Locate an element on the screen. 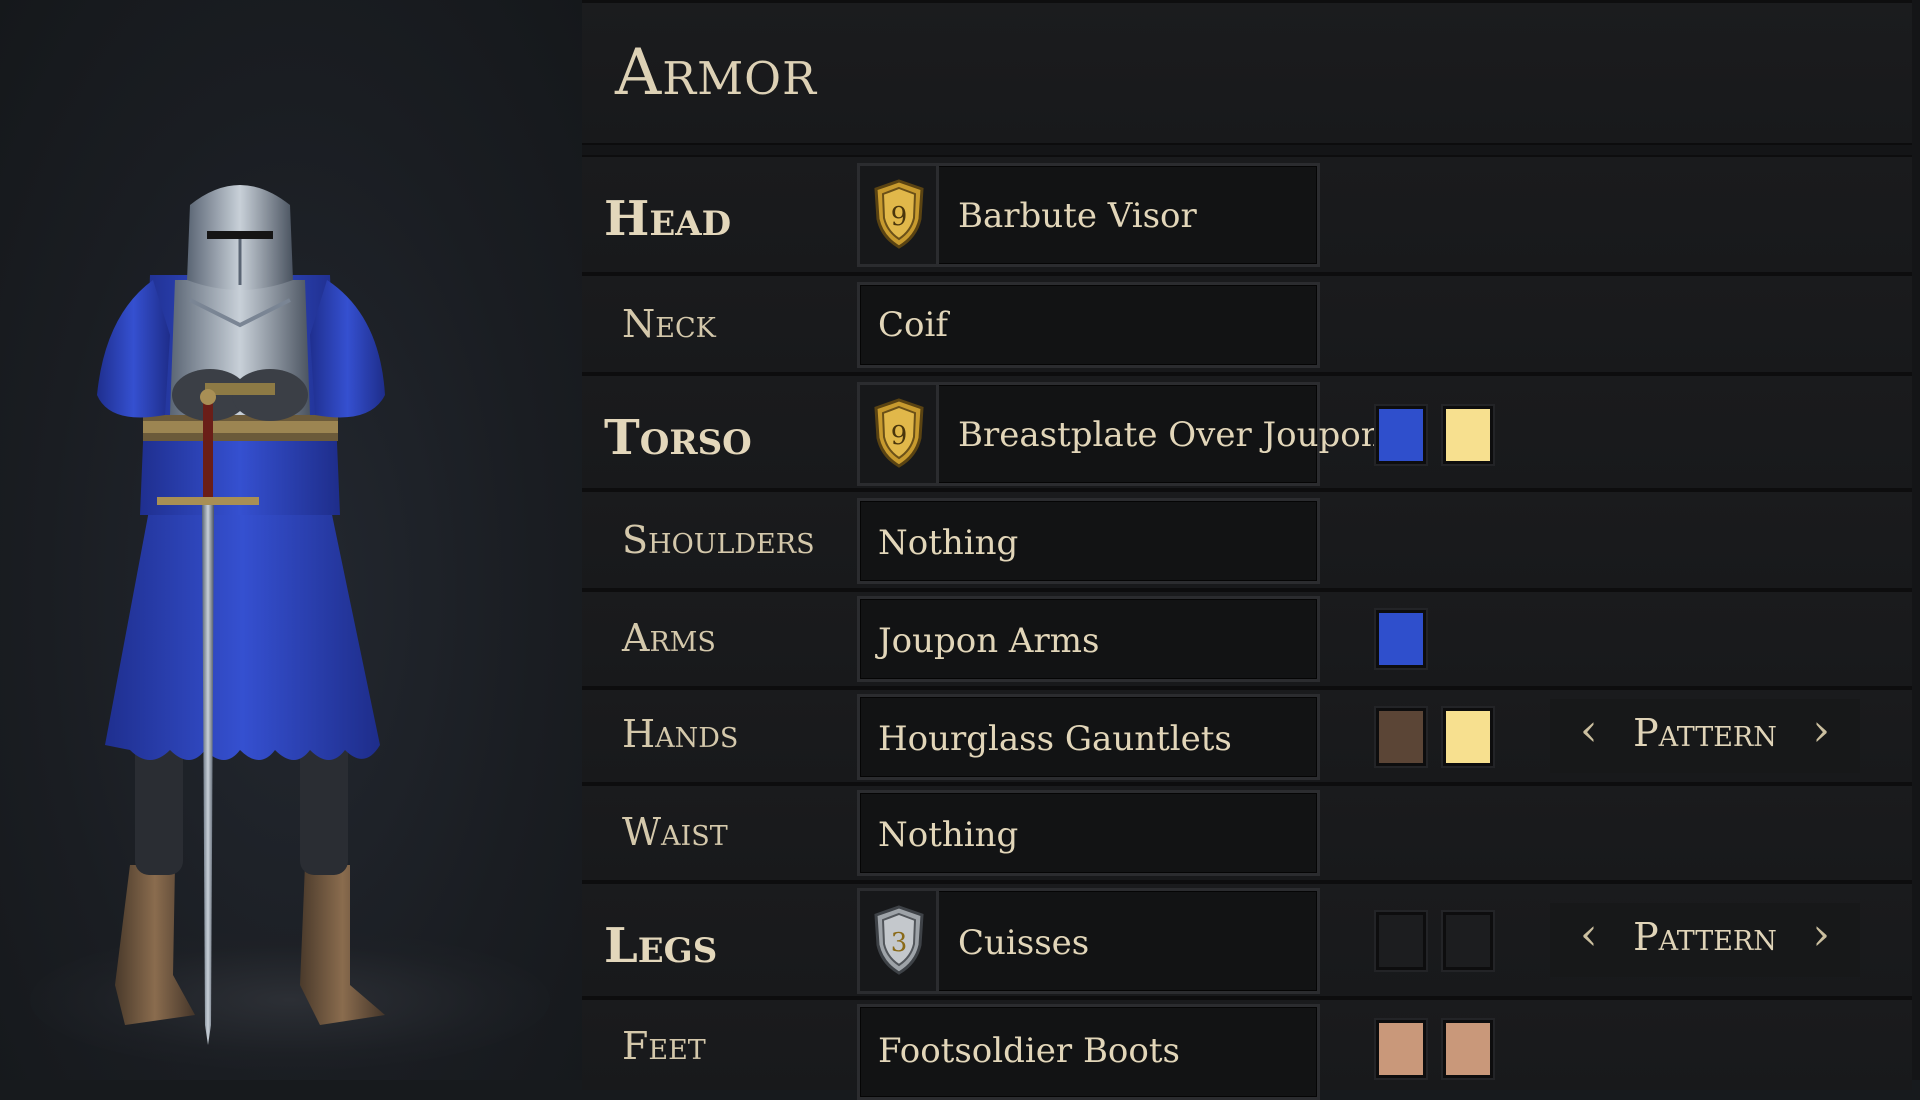 This screenshot has width=1920, height=1100. slot-label-feet: Feet is located at coordinates (664, 1046).